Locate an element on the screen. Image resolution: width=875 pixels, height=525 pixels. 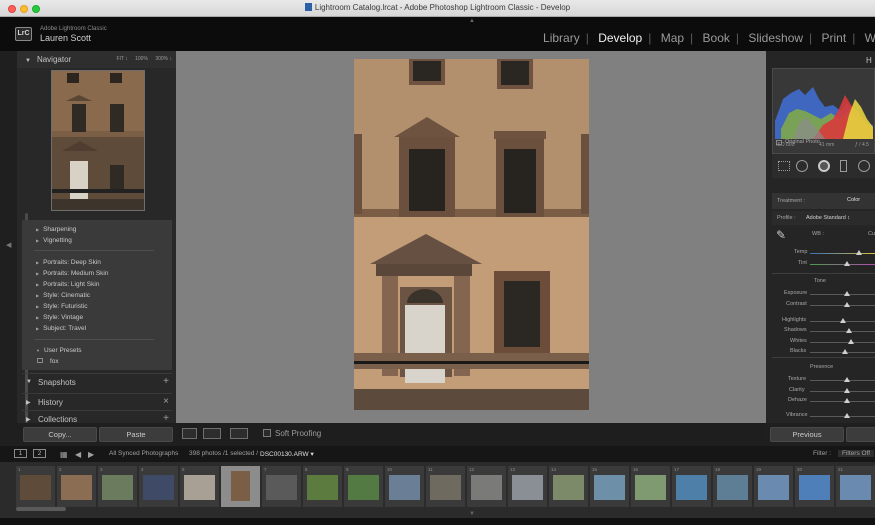
navigator-header: ▼ Navigator FIT ↕ 100% 300% ↕ is located at coordinates (96, 59).